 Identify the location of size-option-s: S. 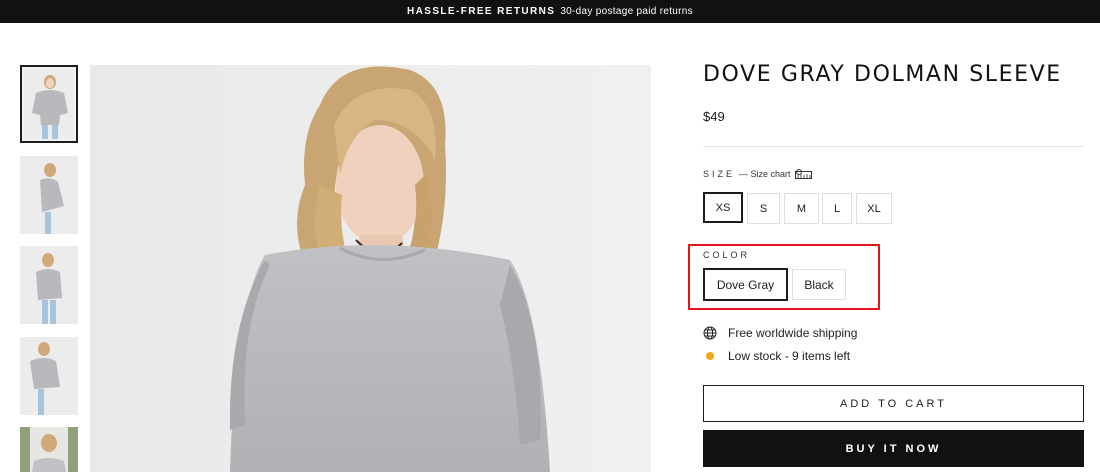
(763, 208).